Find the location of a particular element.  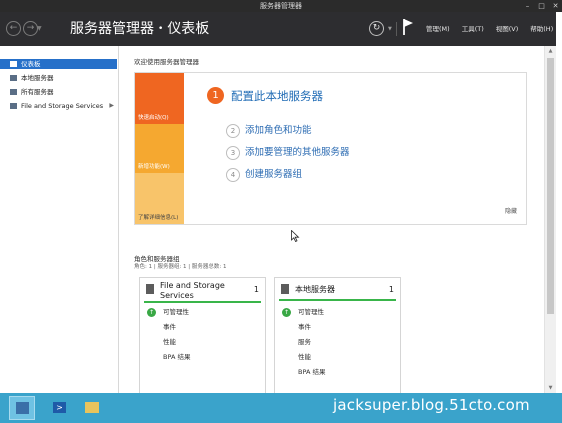

dashboard-icon is located at coordinates (13, 64).